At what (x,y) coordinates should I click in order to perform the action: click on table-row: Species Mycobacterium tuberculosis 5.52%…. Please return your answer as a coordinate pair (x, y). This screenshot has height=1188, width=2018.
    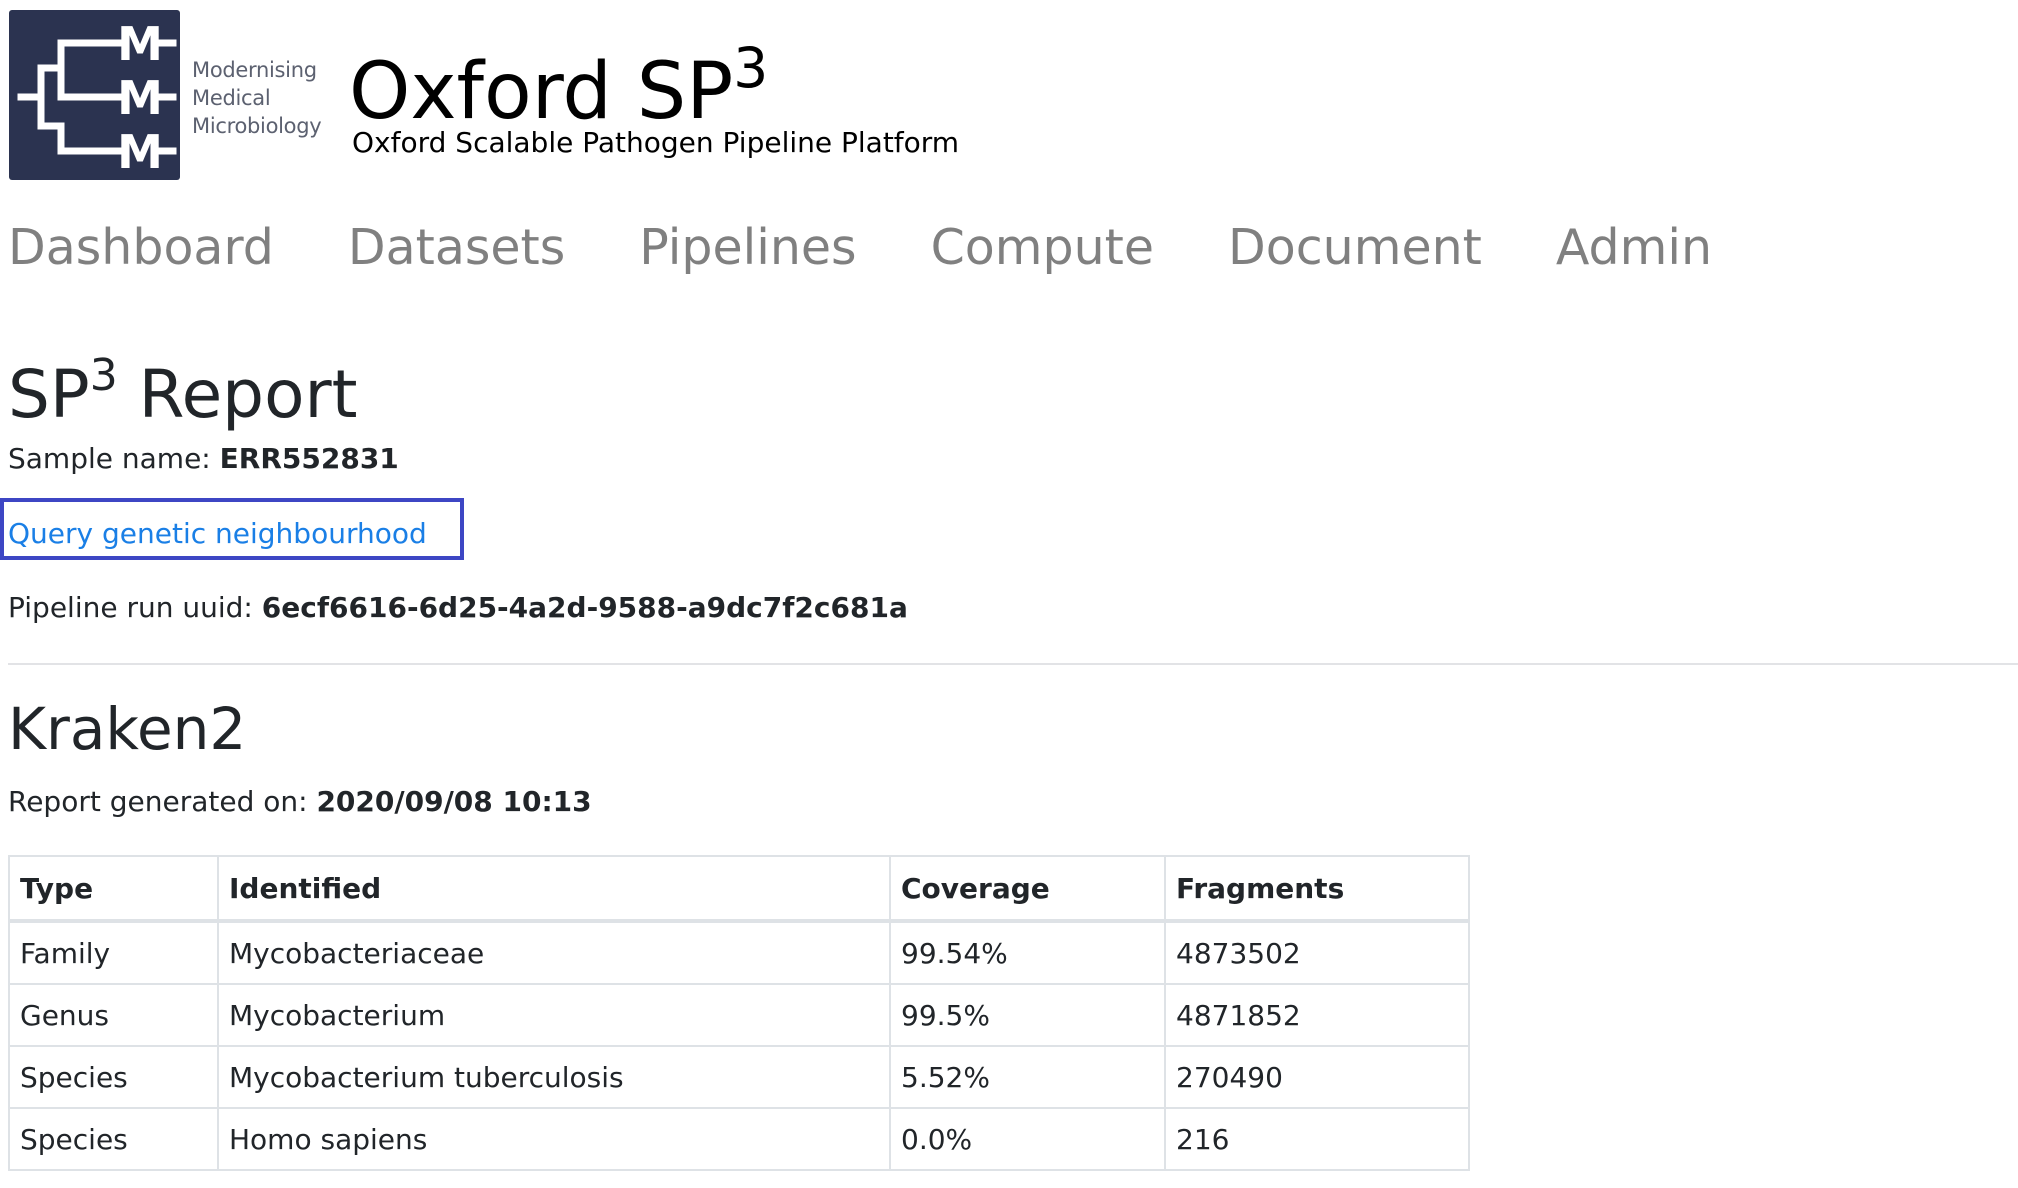
    Looking at the image, I should click on (739, 1077).